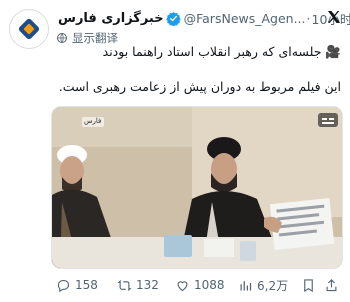 The width and height of the screenshot is (350, 302). What do you see at coordinates (173, 18) in the screenshot?
I see `verified-badge-icon` at bounding box center [173, 18].